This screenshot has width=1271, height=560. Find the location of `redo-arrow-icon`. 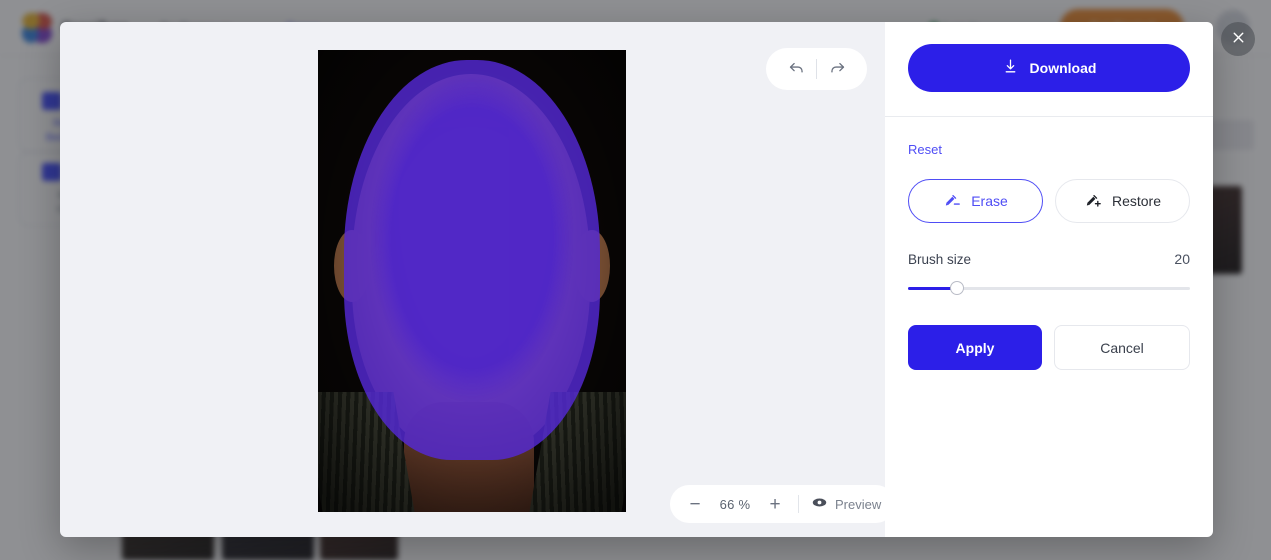

redo-arrow-icon is located at coordinates (837, 69).